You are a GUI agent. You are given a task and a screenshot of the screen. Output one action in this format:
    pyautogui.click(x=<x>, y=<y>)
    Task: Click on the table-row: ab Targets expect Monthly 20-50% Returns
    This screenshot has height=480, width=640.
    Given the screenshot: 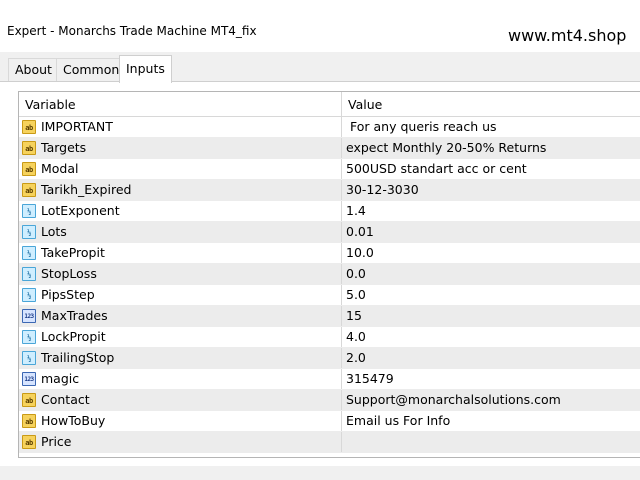 What is the action you would take?
    pyautogui.click(x=329, y=148)
    